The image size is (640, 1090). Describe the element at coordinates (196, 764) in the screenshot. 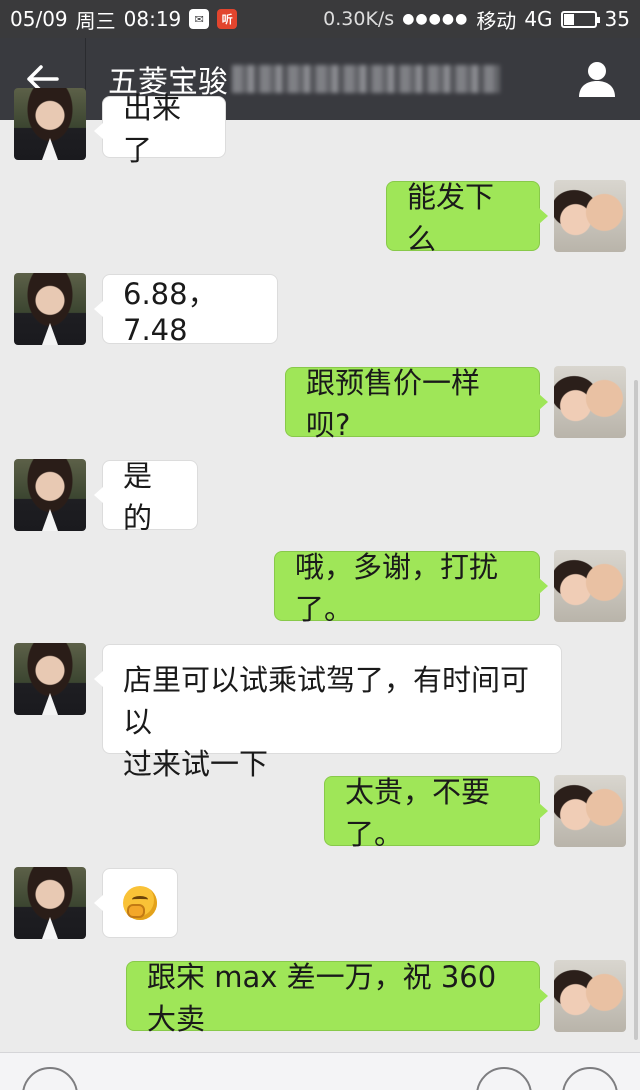

I see `message-text-line: 过来试一下` at that location.